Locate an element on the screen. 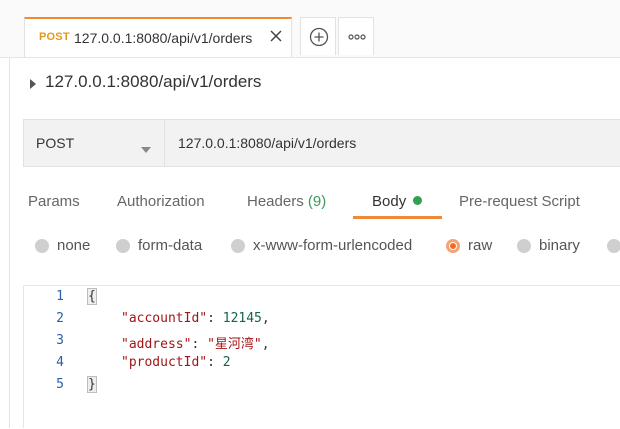 The height and width of the screenshot is (429, 620). new-tab-button is located at coordinates (318, 36).